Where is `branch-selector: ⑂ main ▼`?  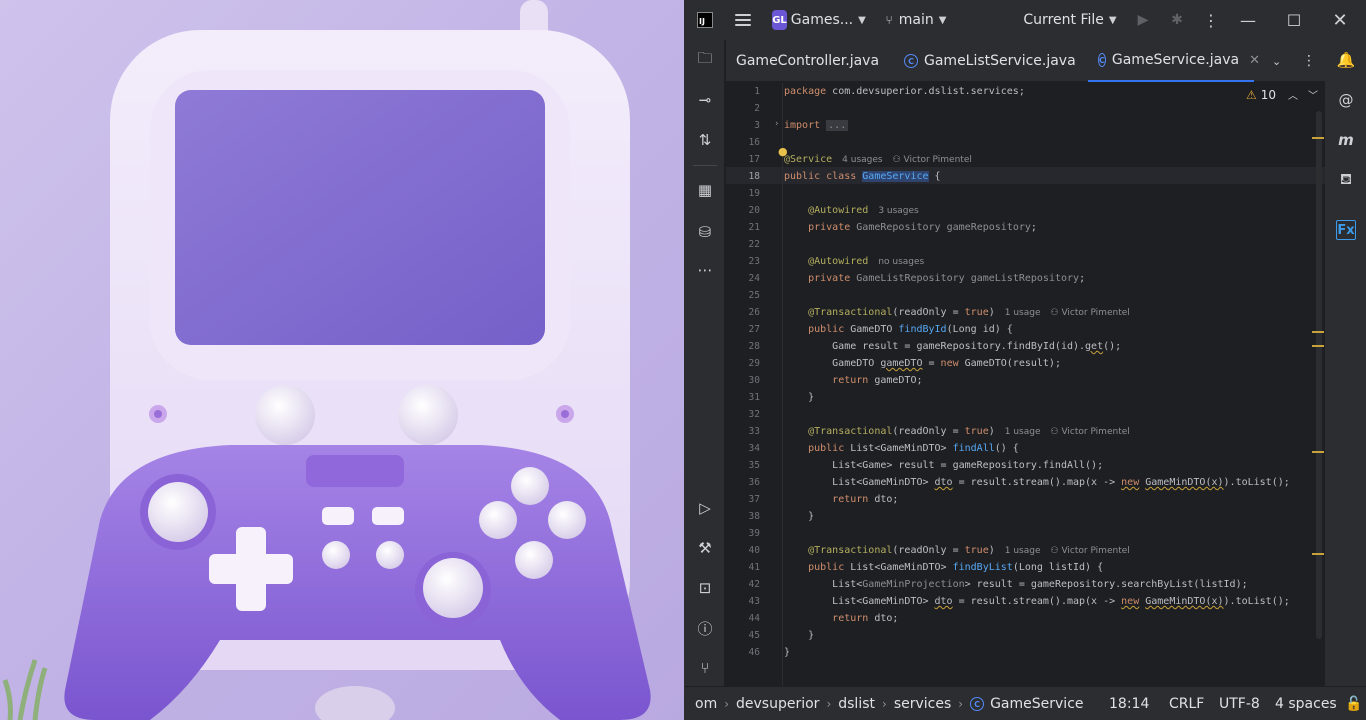 branch-selector: ⑂ main ▼ is located at coordinates (916, 20).